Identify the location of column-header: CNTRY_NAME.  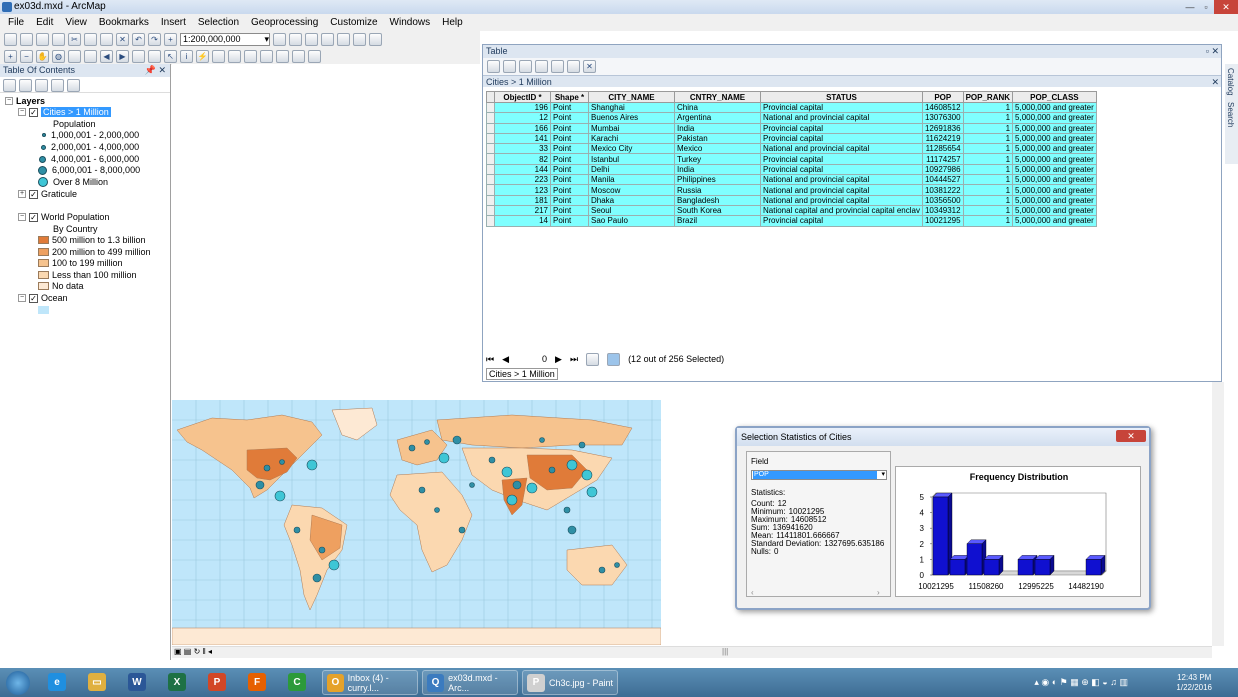
(717, 97).